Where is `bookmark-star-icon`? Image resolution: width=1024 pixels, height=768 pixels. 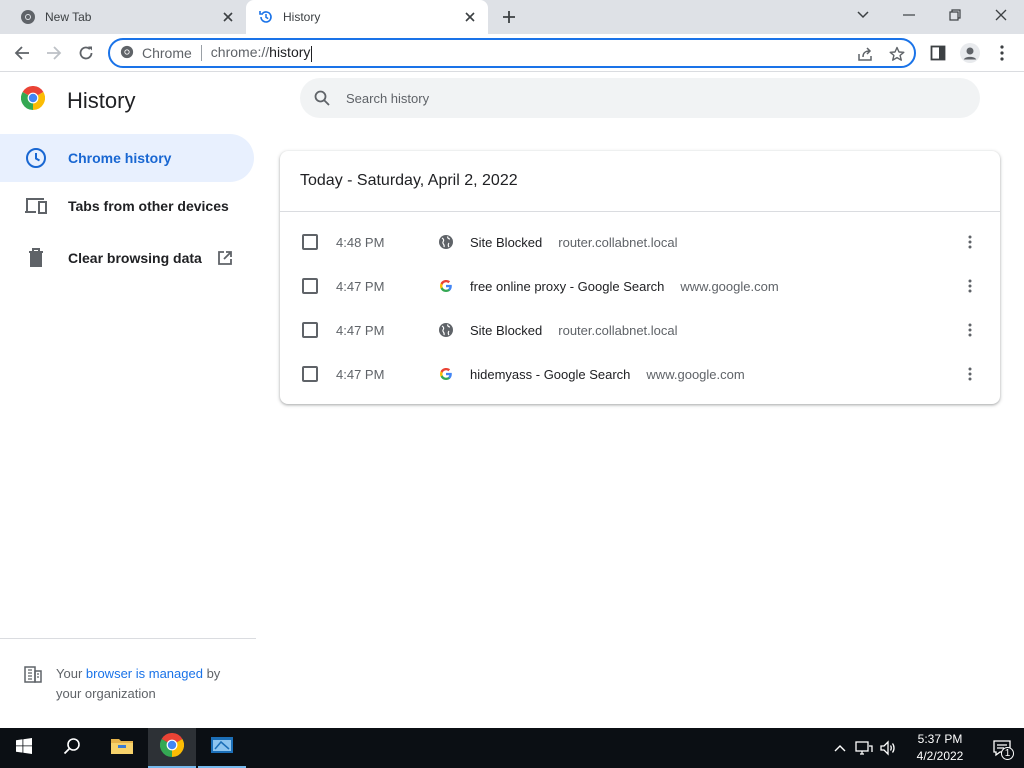 bookmark-star-icon is located at coordinates (897, 54).